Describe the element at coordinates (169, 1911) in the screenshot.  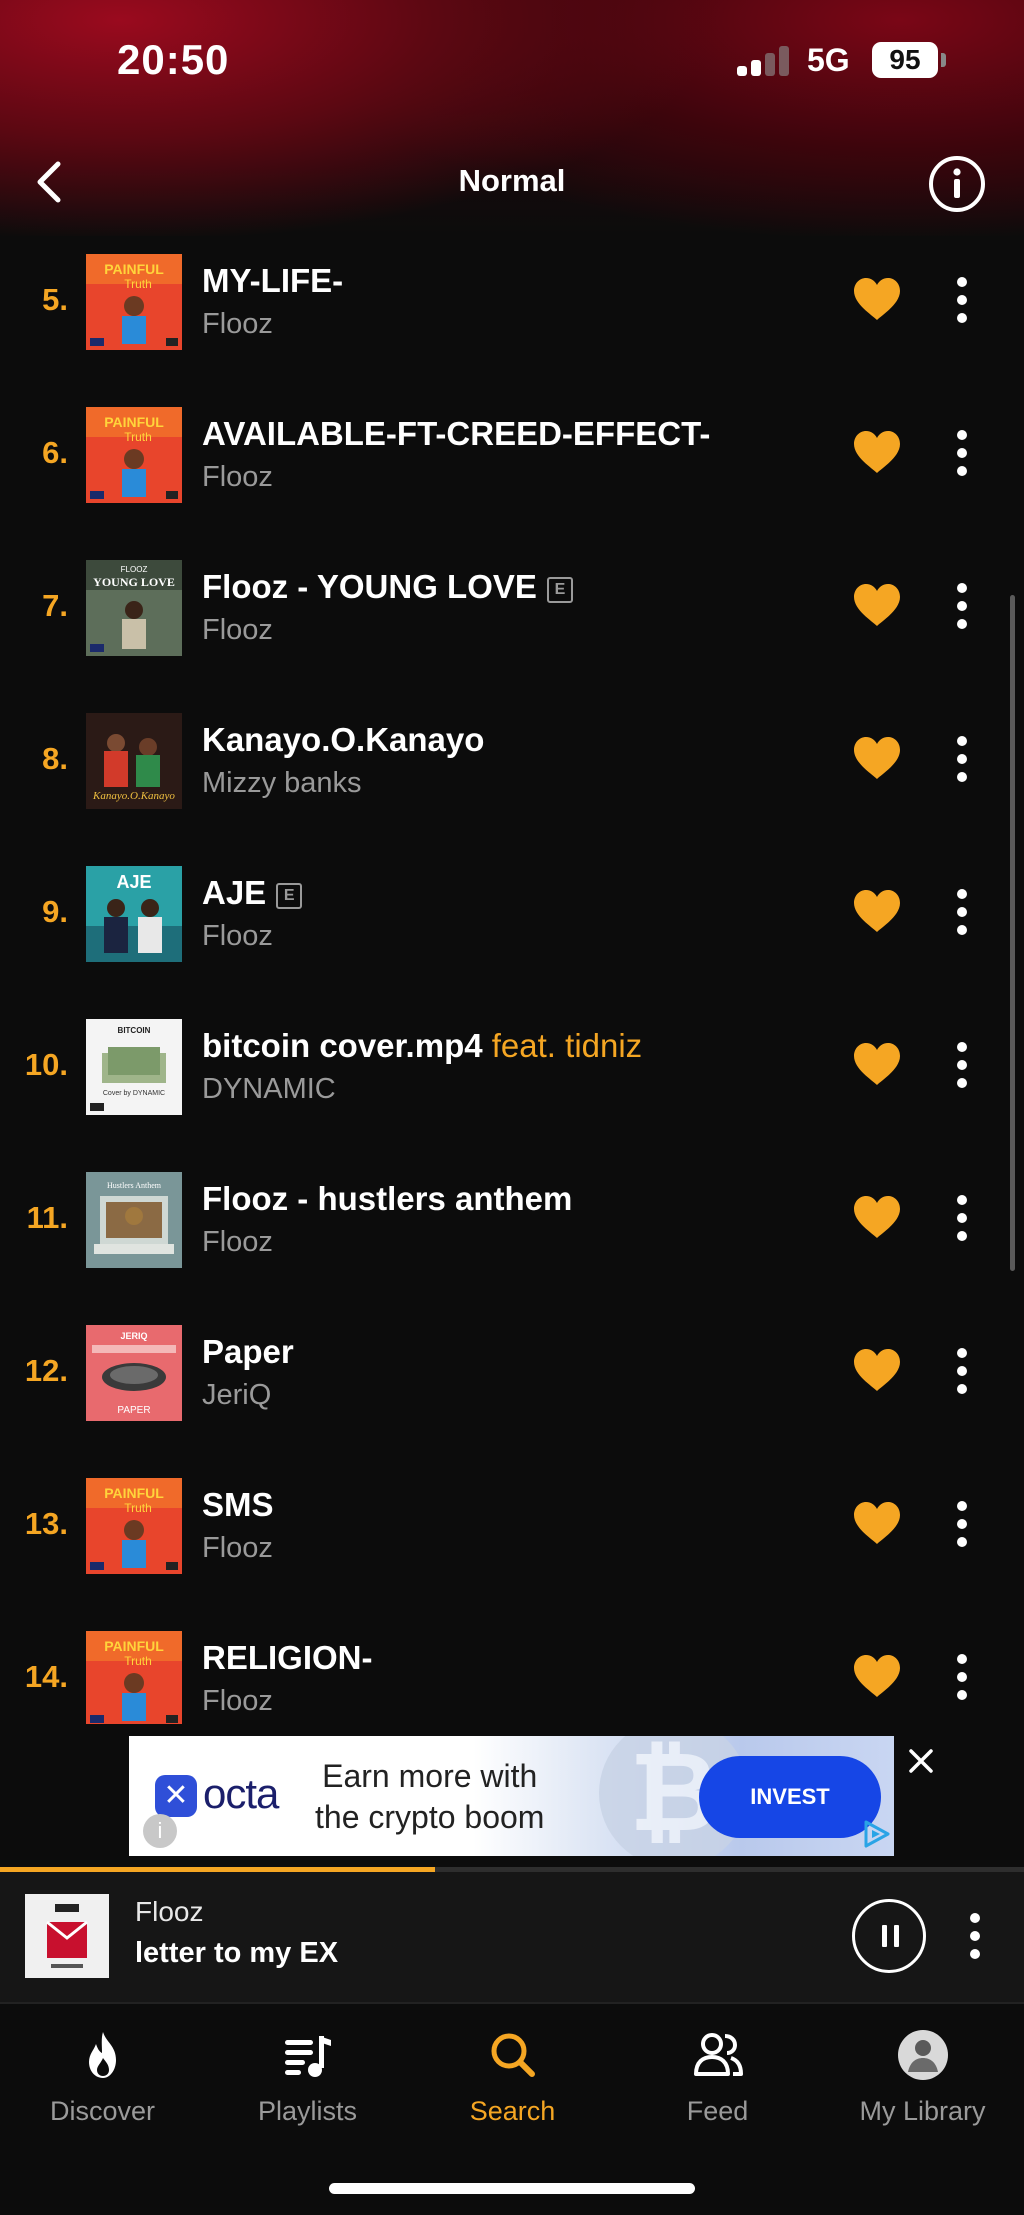
I see `now-playing-artist: Flooz` at that location.